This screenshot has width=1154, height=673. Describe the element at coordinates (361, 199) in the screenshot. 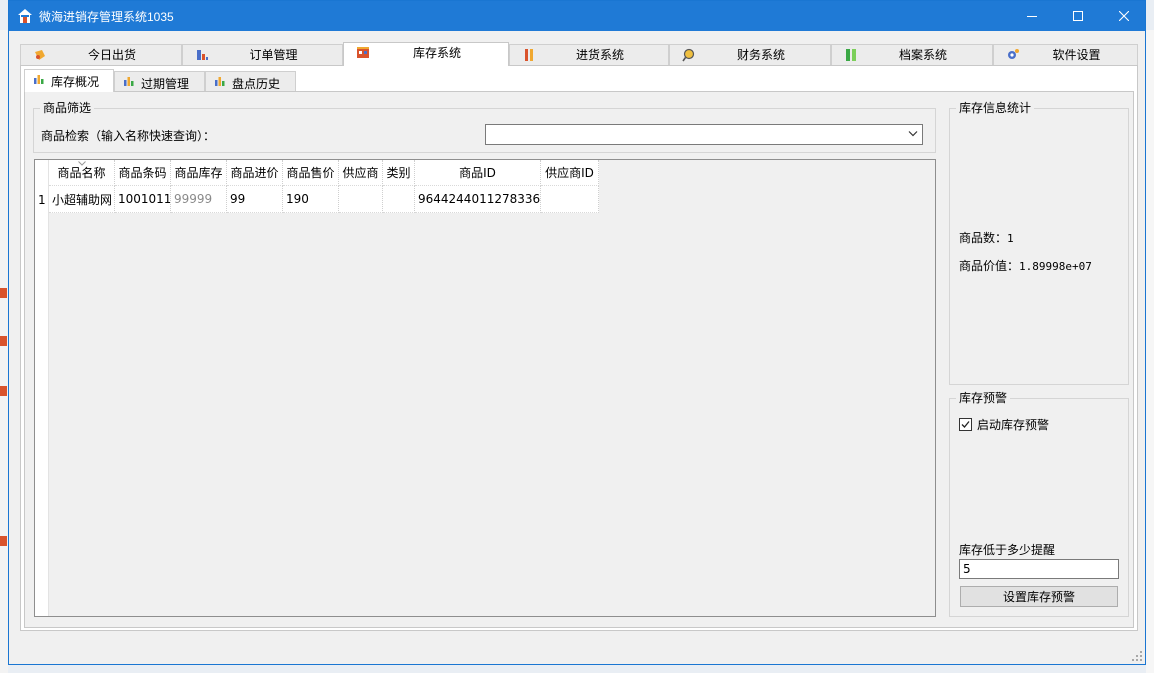

I see `cell-supplier` at that location.